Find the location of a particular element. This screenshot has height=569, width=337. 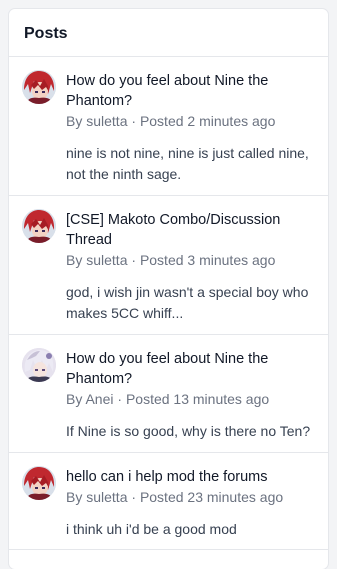

post-title: hello can i help mod the forums is located at coordinates (190, 477).